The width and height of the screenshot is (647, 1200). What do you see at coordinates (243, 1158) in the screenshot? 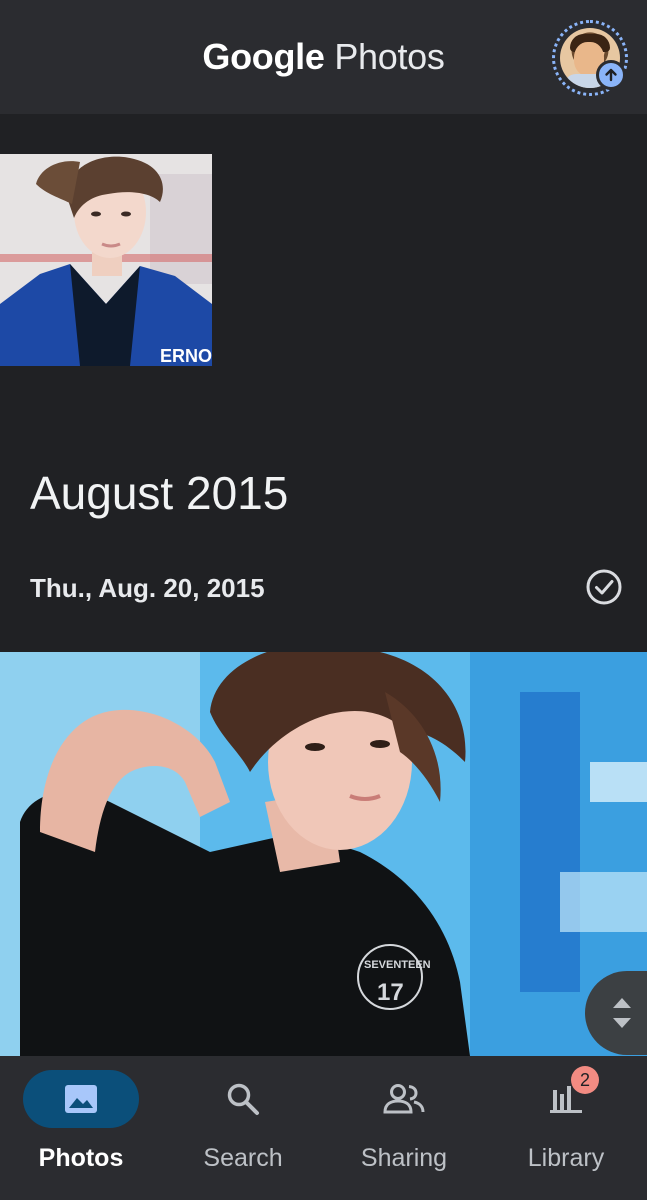
I see `nav-label-search: Search` at bounding box center [243, 1158].